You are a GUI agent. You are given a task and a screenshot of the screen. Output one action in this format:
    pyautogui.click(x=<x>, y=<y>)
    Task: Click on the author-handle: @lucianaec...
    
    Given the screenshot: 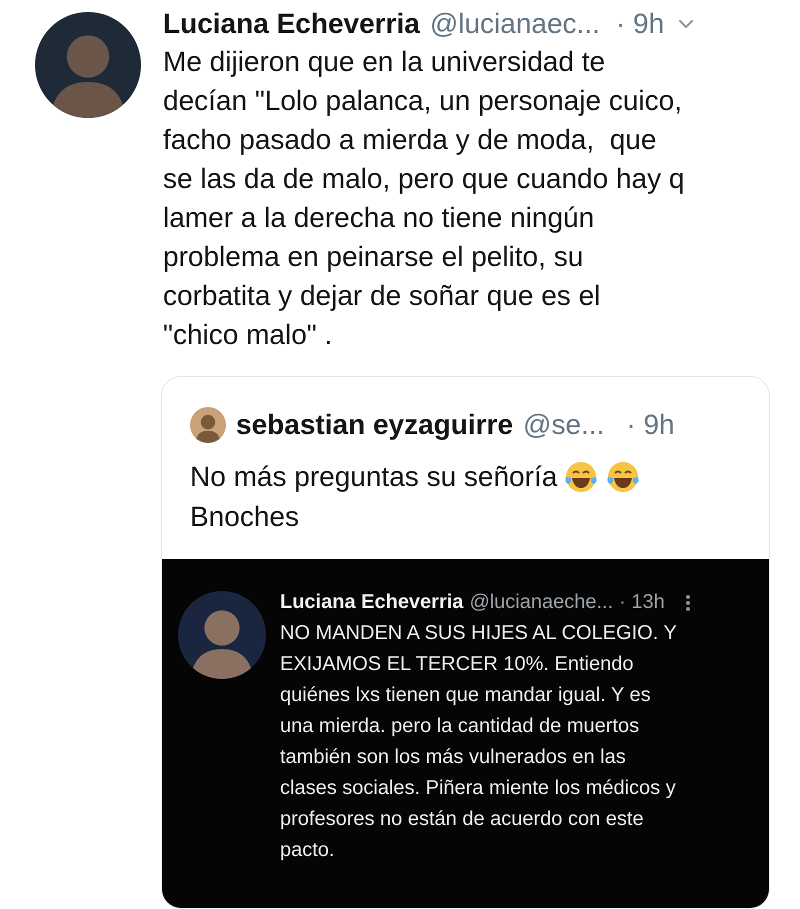 What is the action you would take?
    pyautogui.click(x=515, y=24)
    